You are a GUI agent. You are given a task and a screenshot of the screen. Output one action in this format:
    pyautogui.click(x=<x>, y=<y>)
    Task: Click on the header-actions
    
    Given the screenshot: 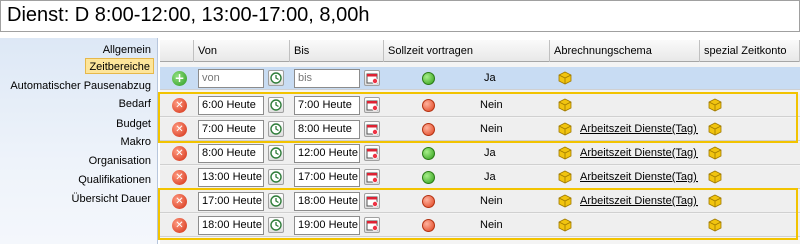 What is the action you would take?
    pyautogui.click(x=177, y=51)
    